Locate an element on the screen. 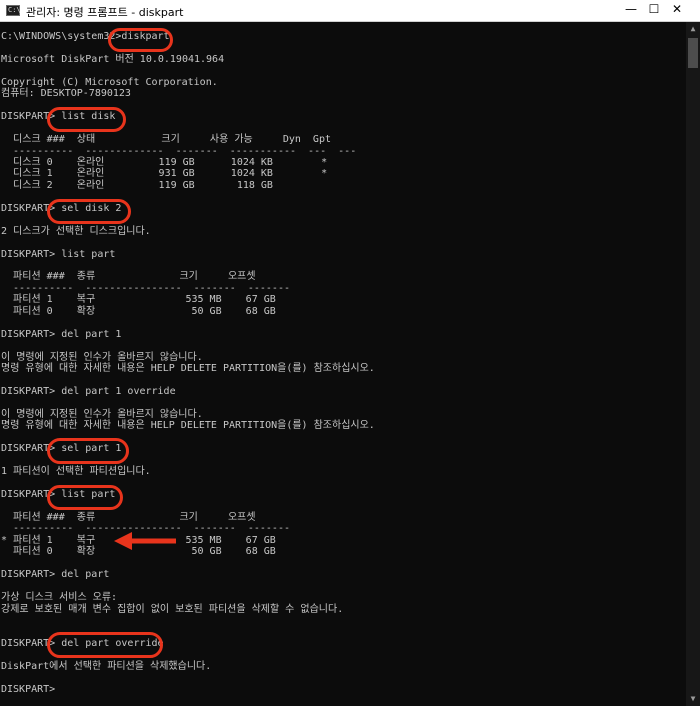  console-line: 파티션 1 복구 535 MB 67 GB is located at coordinates (138, 300).